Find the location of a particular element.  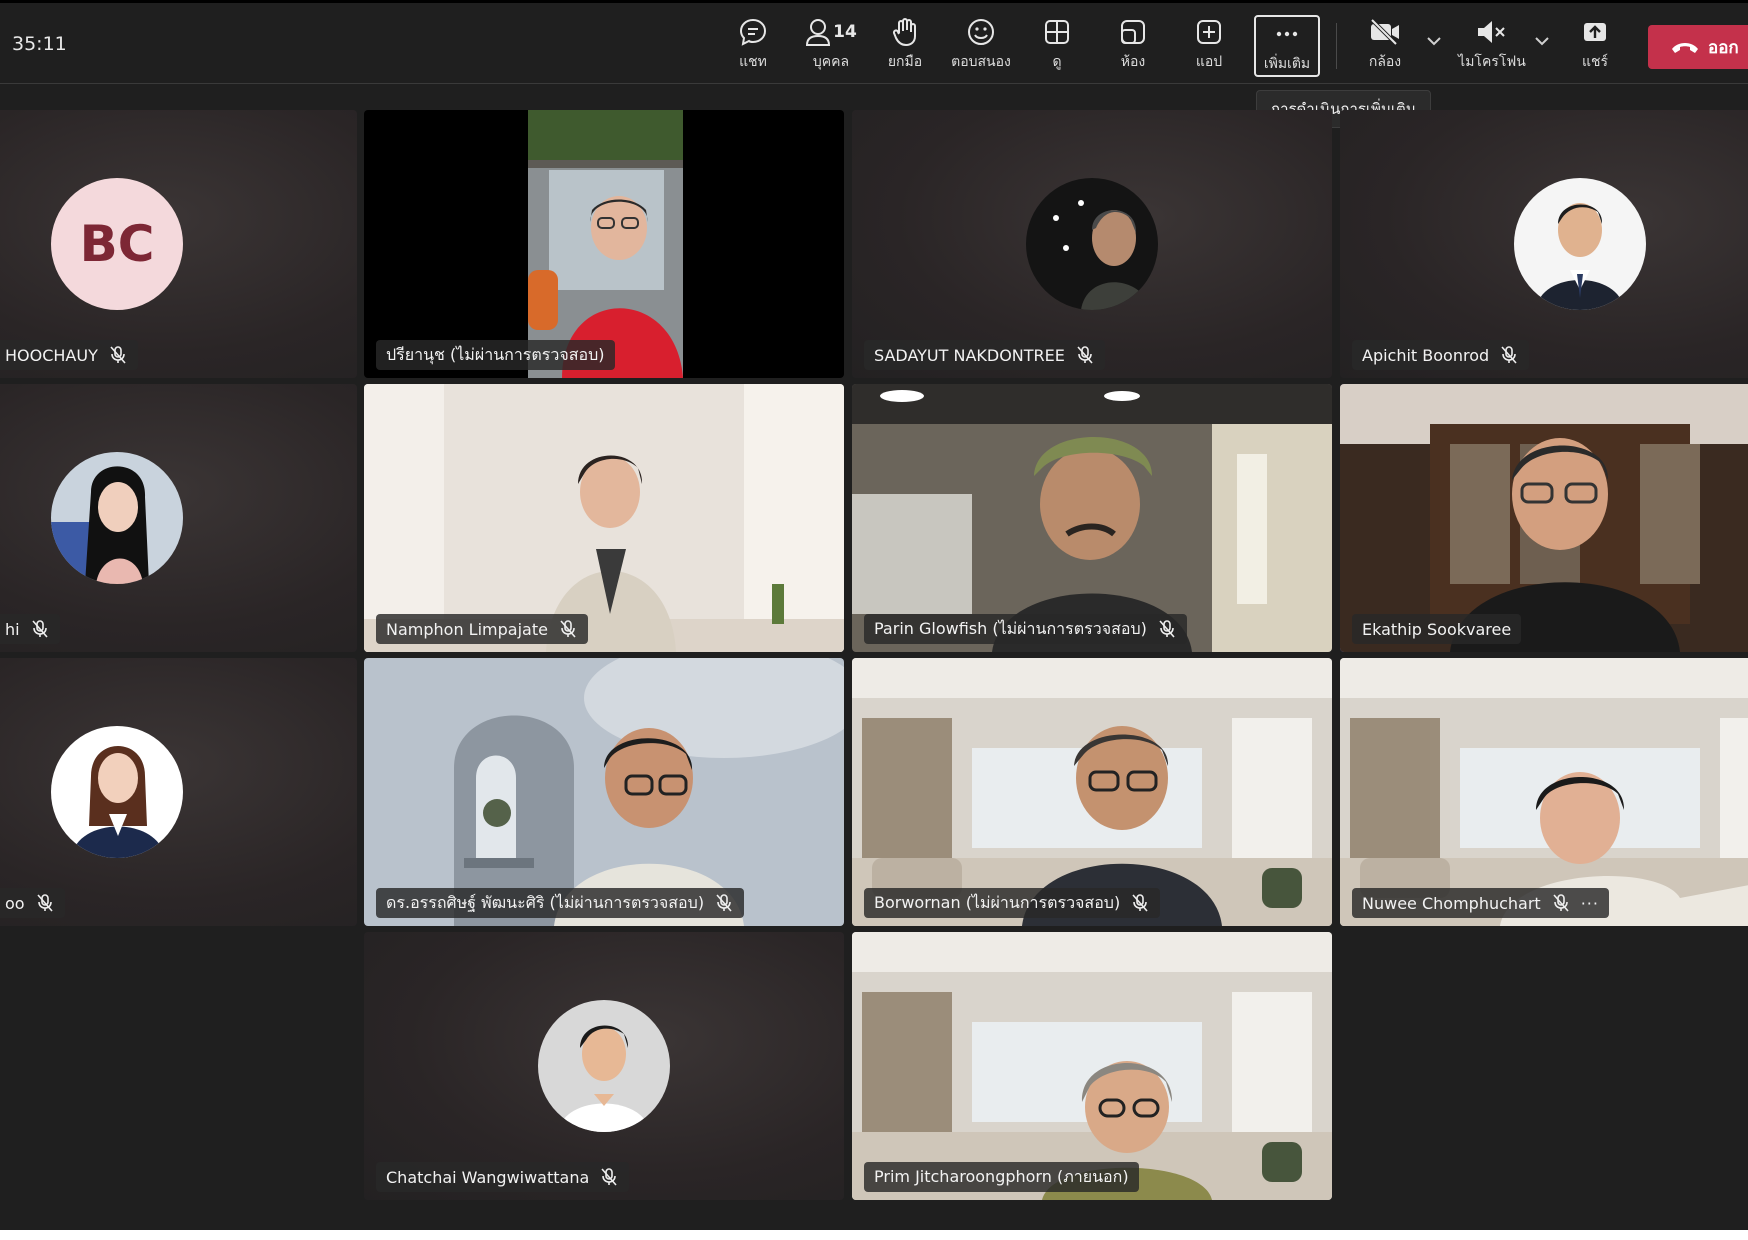

leave-button: ออก is located at coordinates (1698, 47).